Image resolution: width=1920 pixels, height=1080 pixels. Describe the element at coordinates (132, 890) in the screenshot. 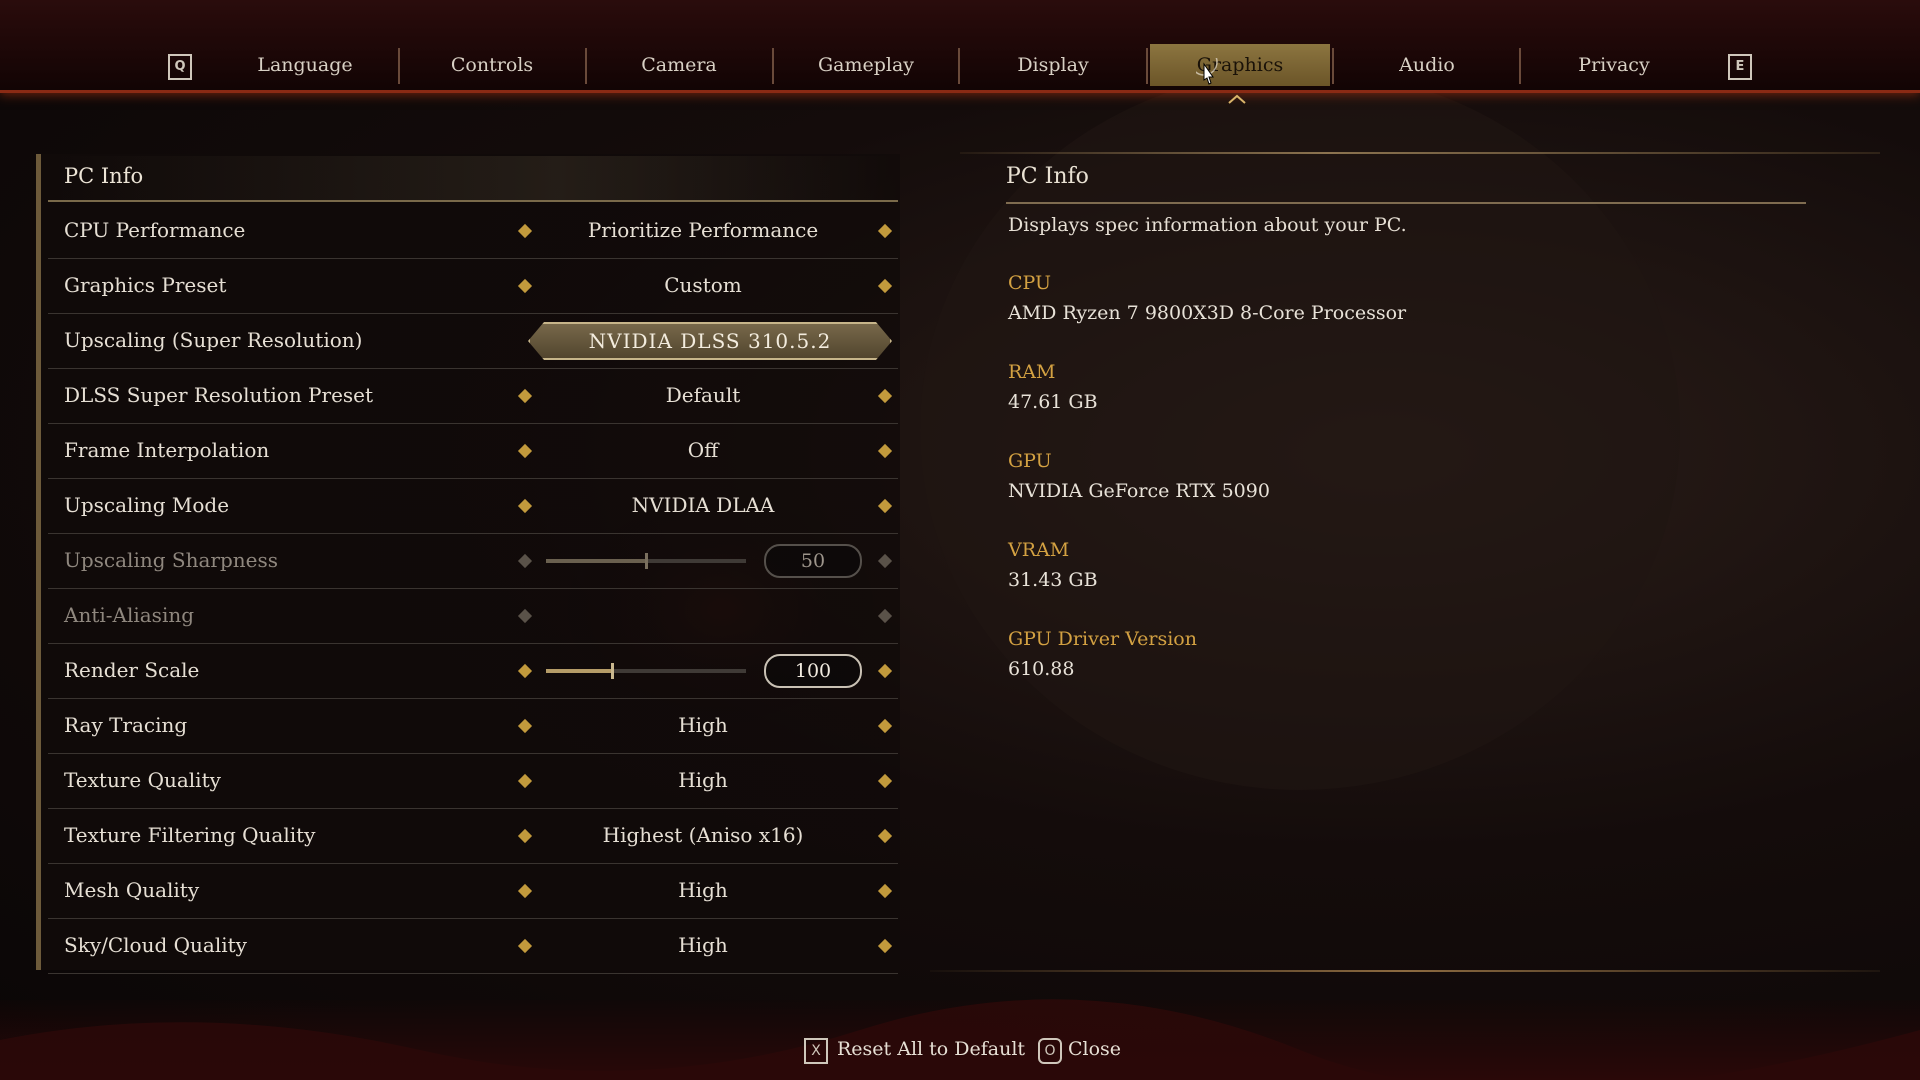

I see `setting-label: Mesh Quality` at that location.